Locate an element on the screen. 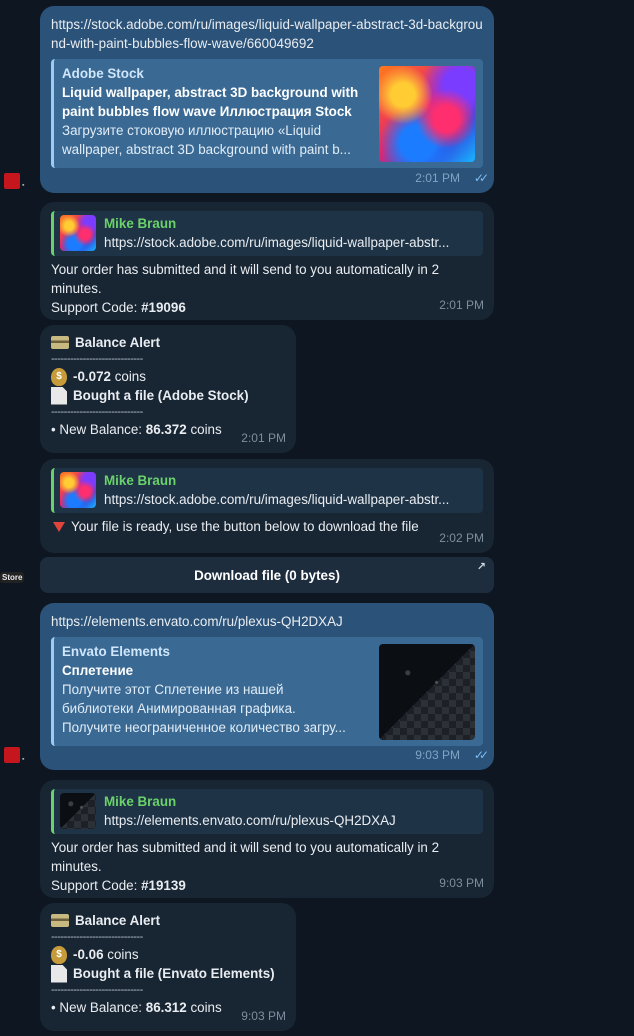  support-code: #19139 is located at coordinates (163, 885).